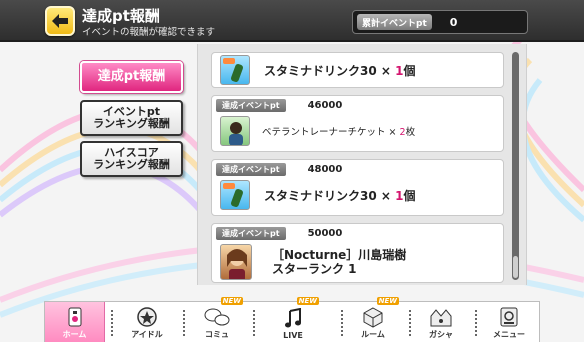  I want to click on commu-icon, so click(217, 317).